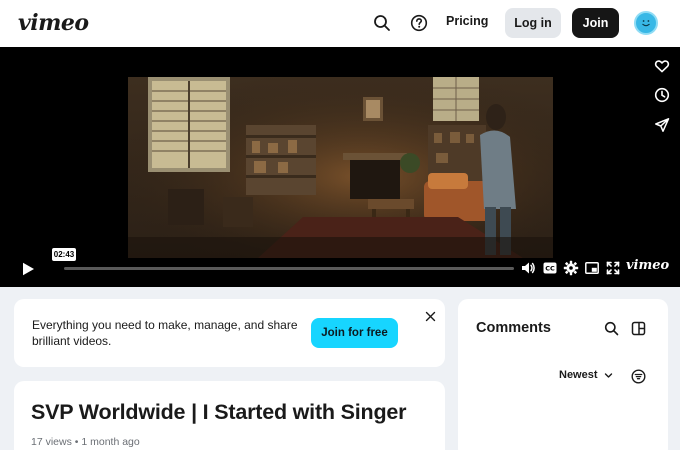 The width and height of the screenshot is (680, 450). I want to click on play-button, so click(28, 269).